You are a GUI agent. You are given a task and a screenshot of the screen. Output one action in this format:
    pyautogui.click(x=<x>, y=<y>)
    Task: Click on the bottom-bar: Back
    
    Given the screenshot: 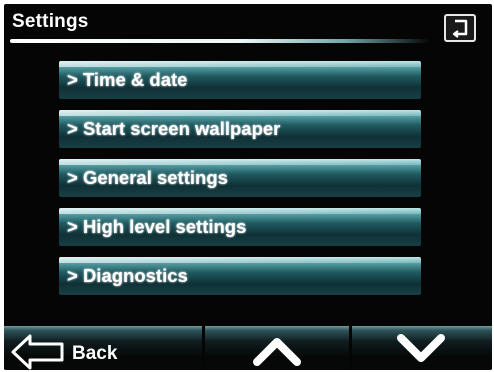 What is the action you would take?
    pyautogui.click(x=248, y=348)
    